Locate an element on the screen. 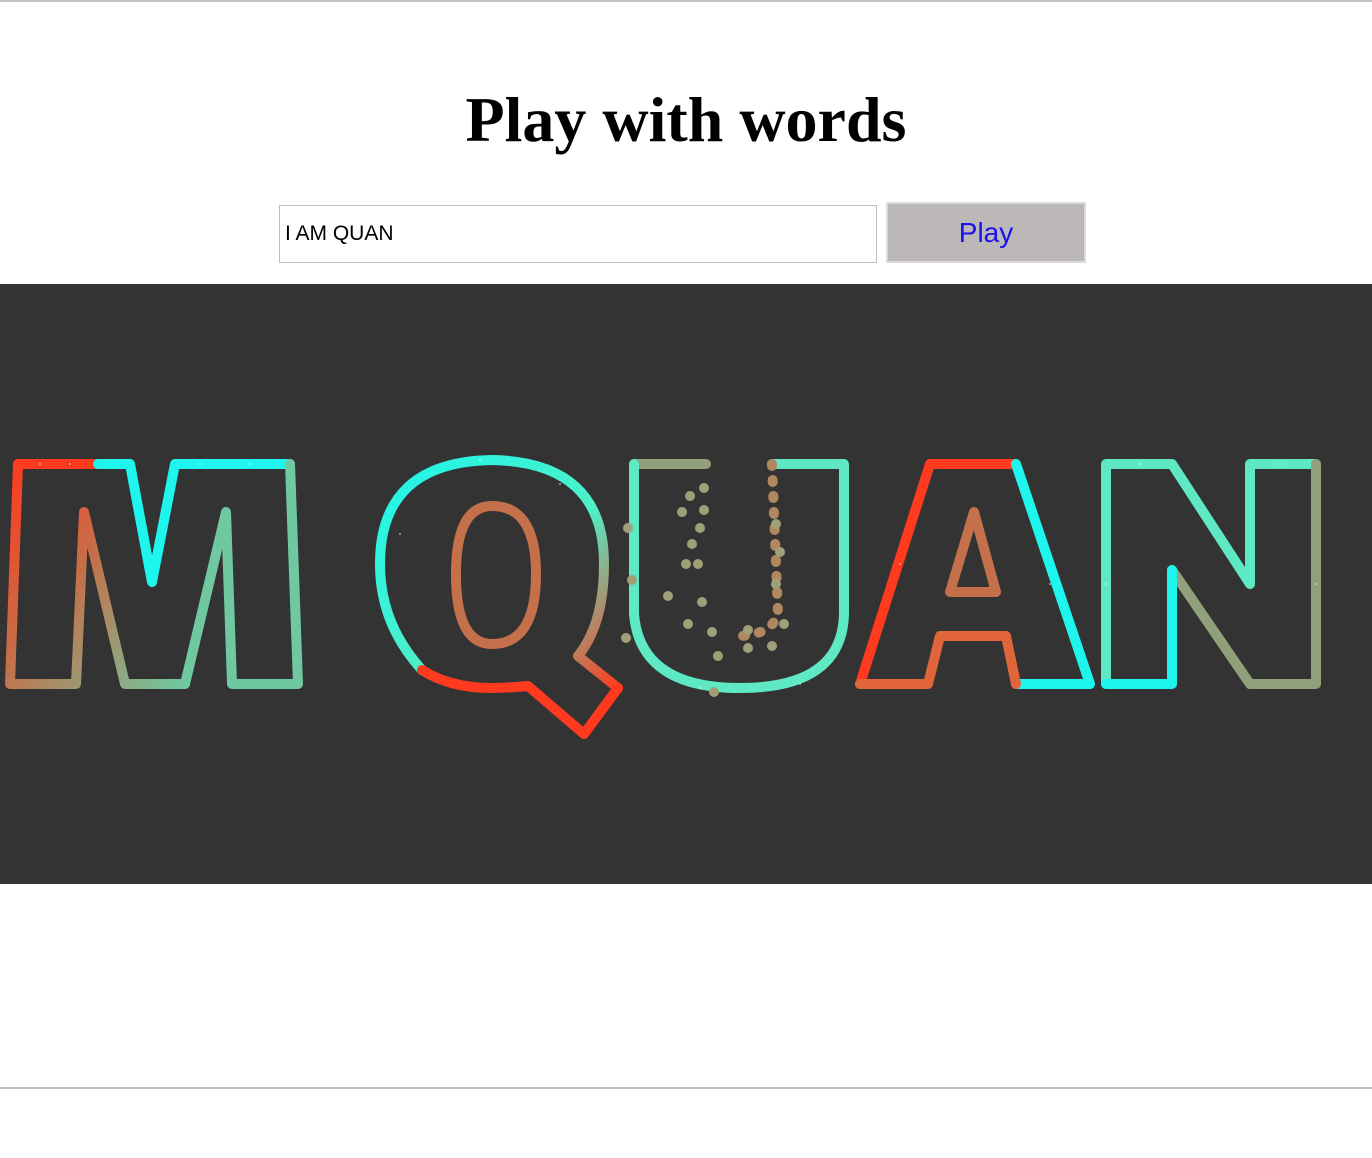  word-input is located at coordinates (578, 234).